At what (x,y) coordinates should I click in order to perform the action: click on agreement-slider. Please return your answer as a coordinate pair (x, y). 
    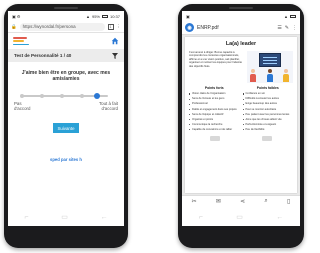
    Looking at the image, I should click on (66, 95).